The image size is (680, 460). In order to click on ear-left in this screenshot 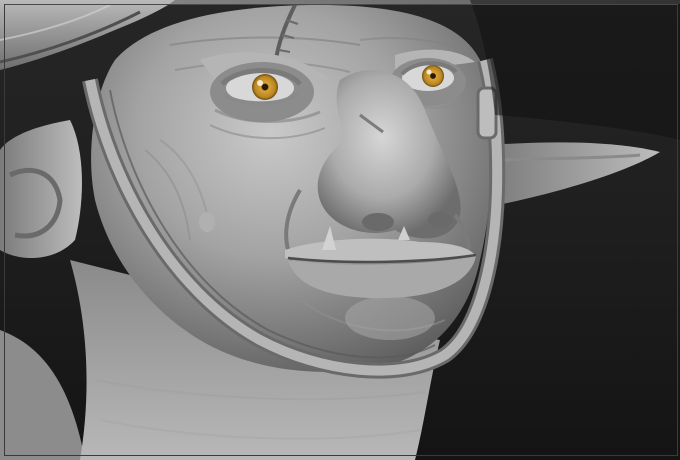, I will do `click(41, 189)`.